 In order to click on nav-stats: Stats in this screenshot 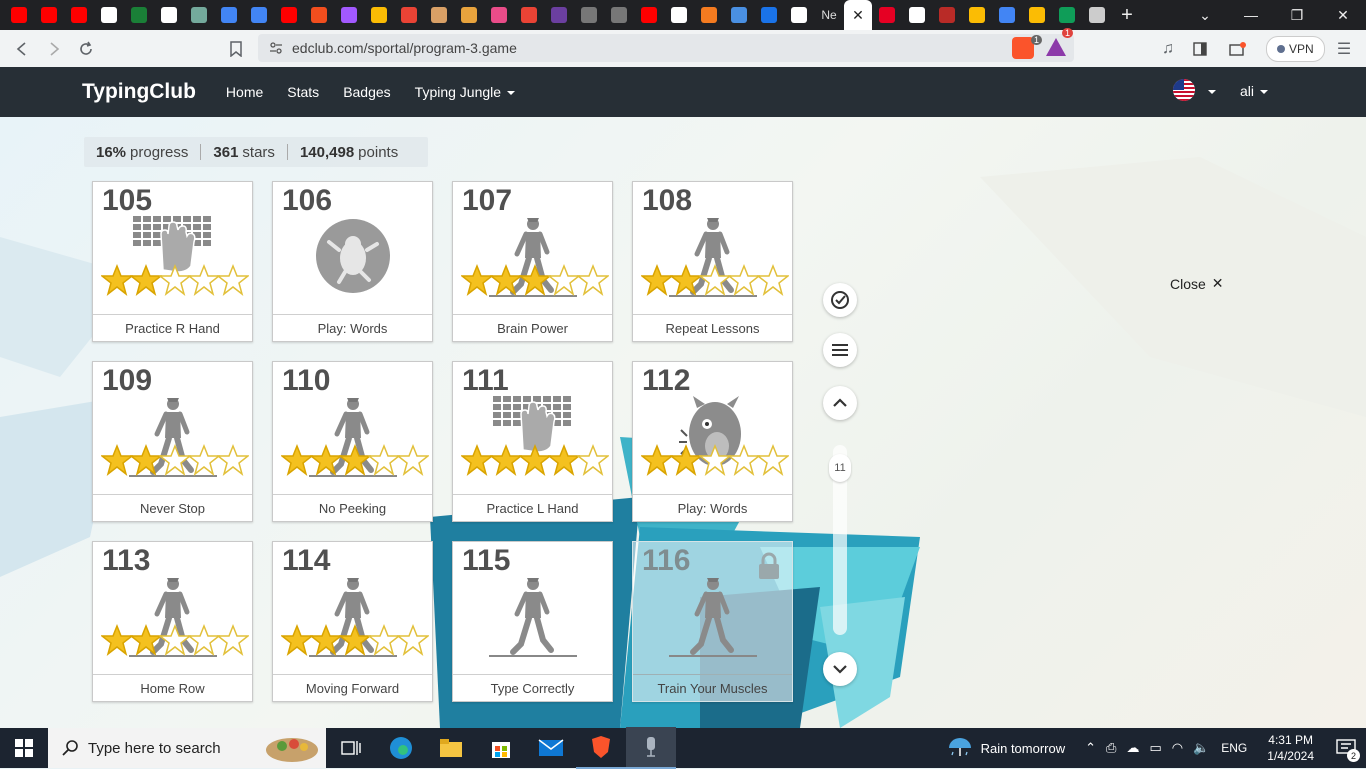, I will do `click(303, 92)`.